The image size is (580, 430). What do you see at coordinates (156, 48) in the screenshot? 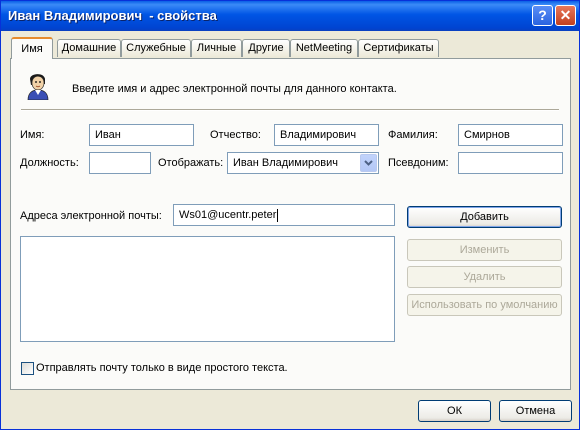
I see `tab-business: Служебные` at bounding box center [156, 48].